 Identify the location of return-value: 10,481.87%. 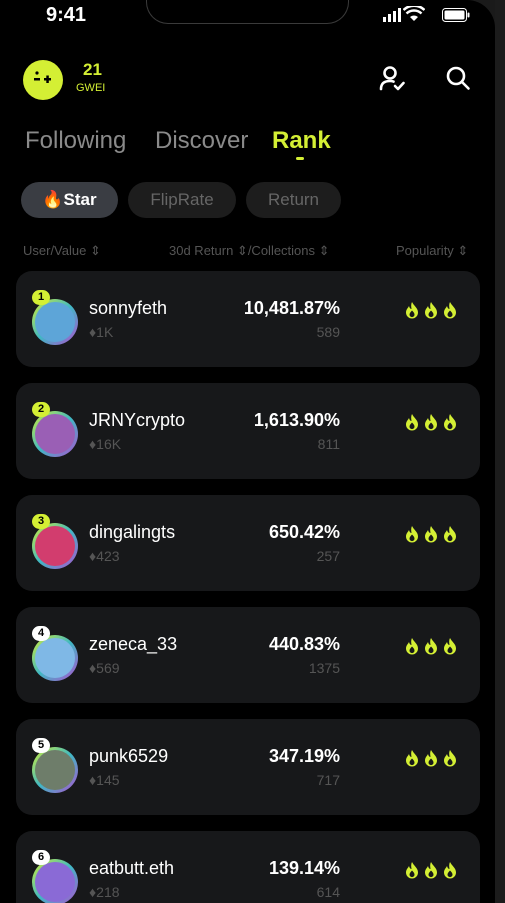
(291, 308).